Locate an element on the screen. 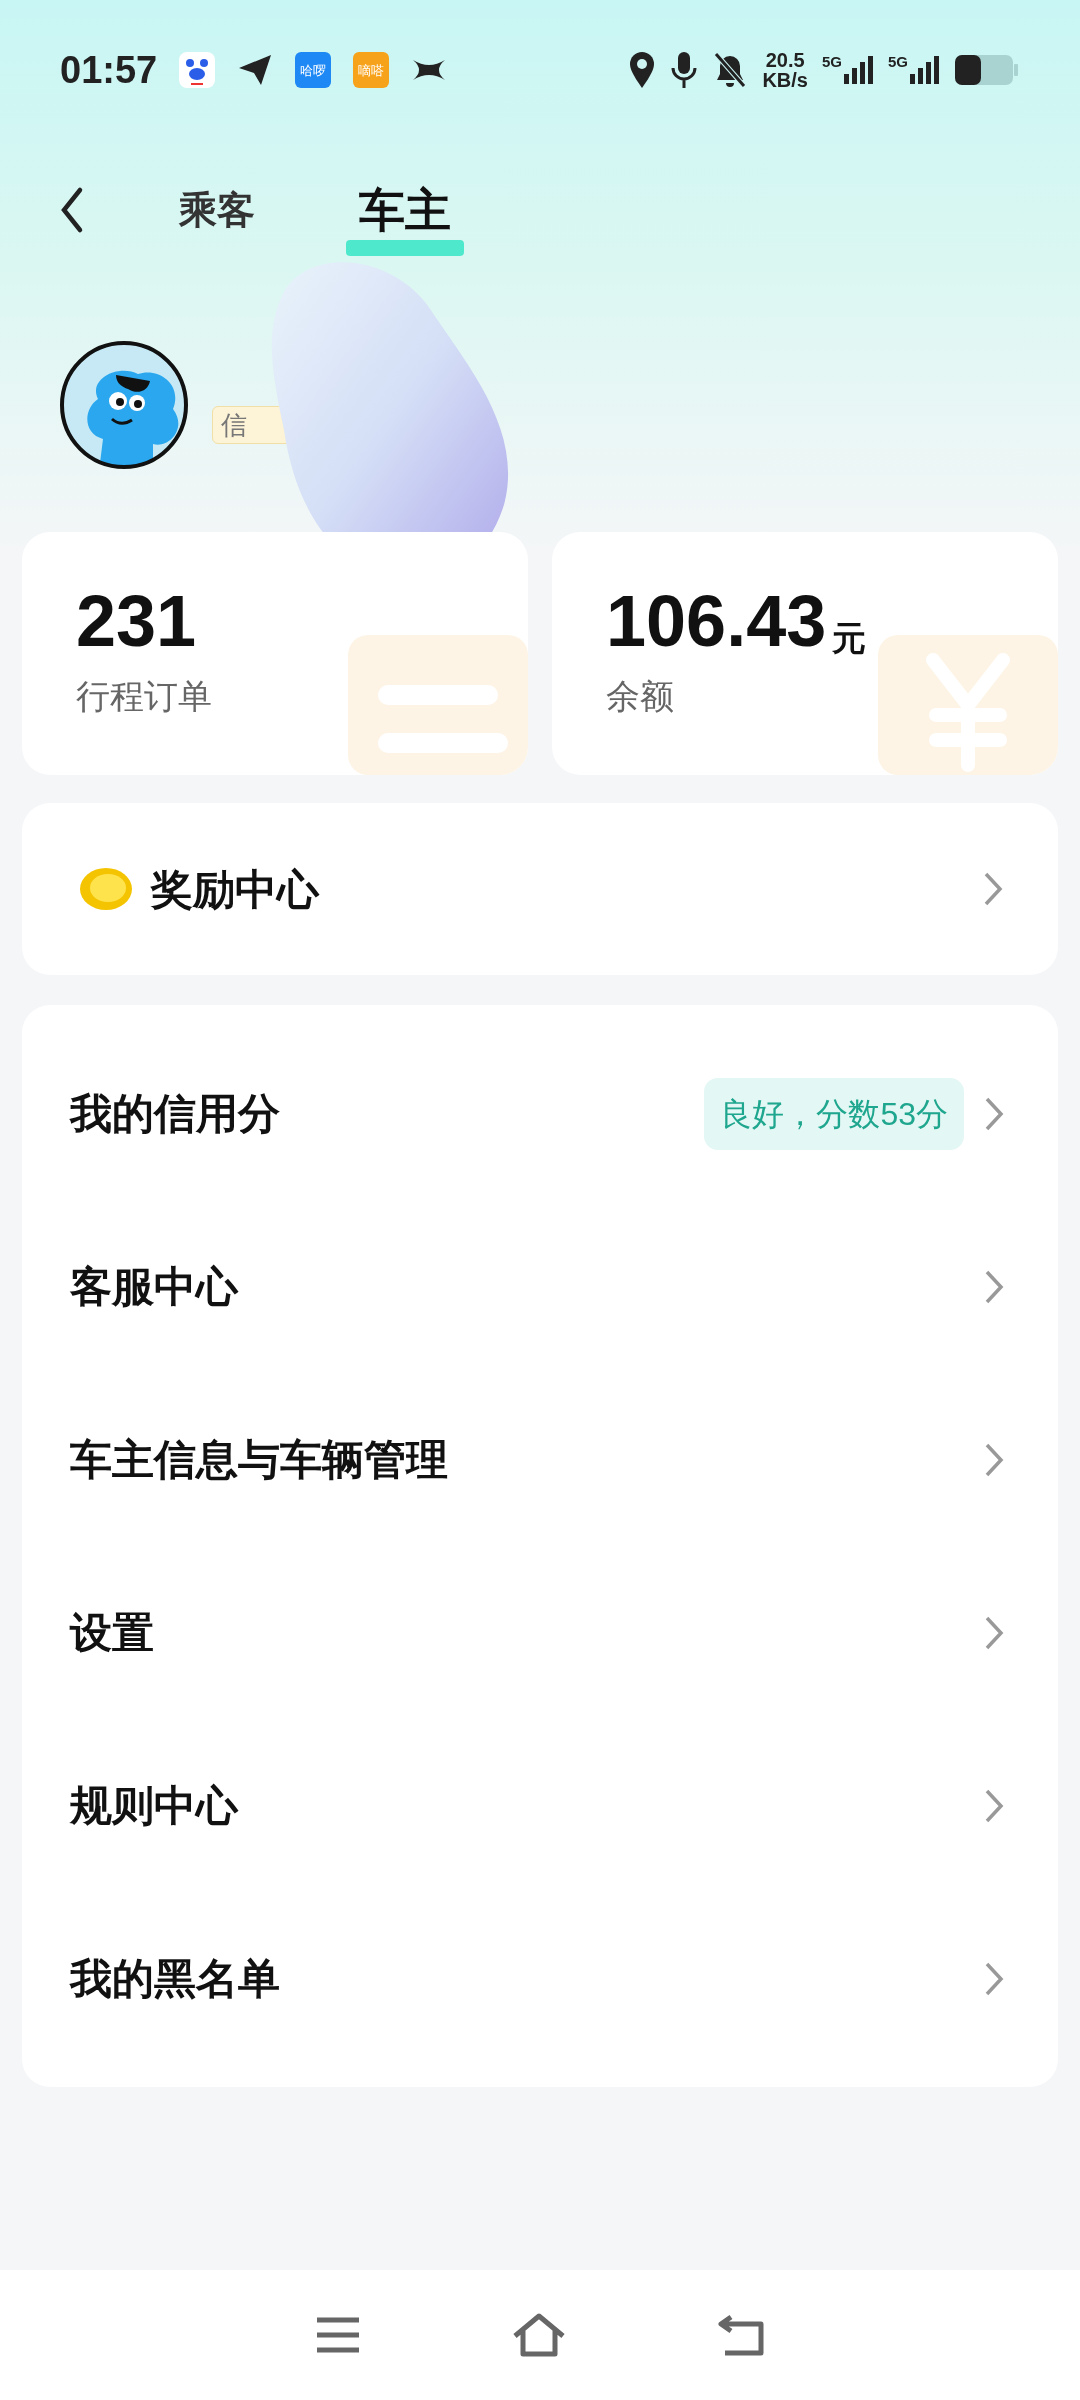 The image size is (1080, 2400). menu-icon is located at coordinates (338, 2335).